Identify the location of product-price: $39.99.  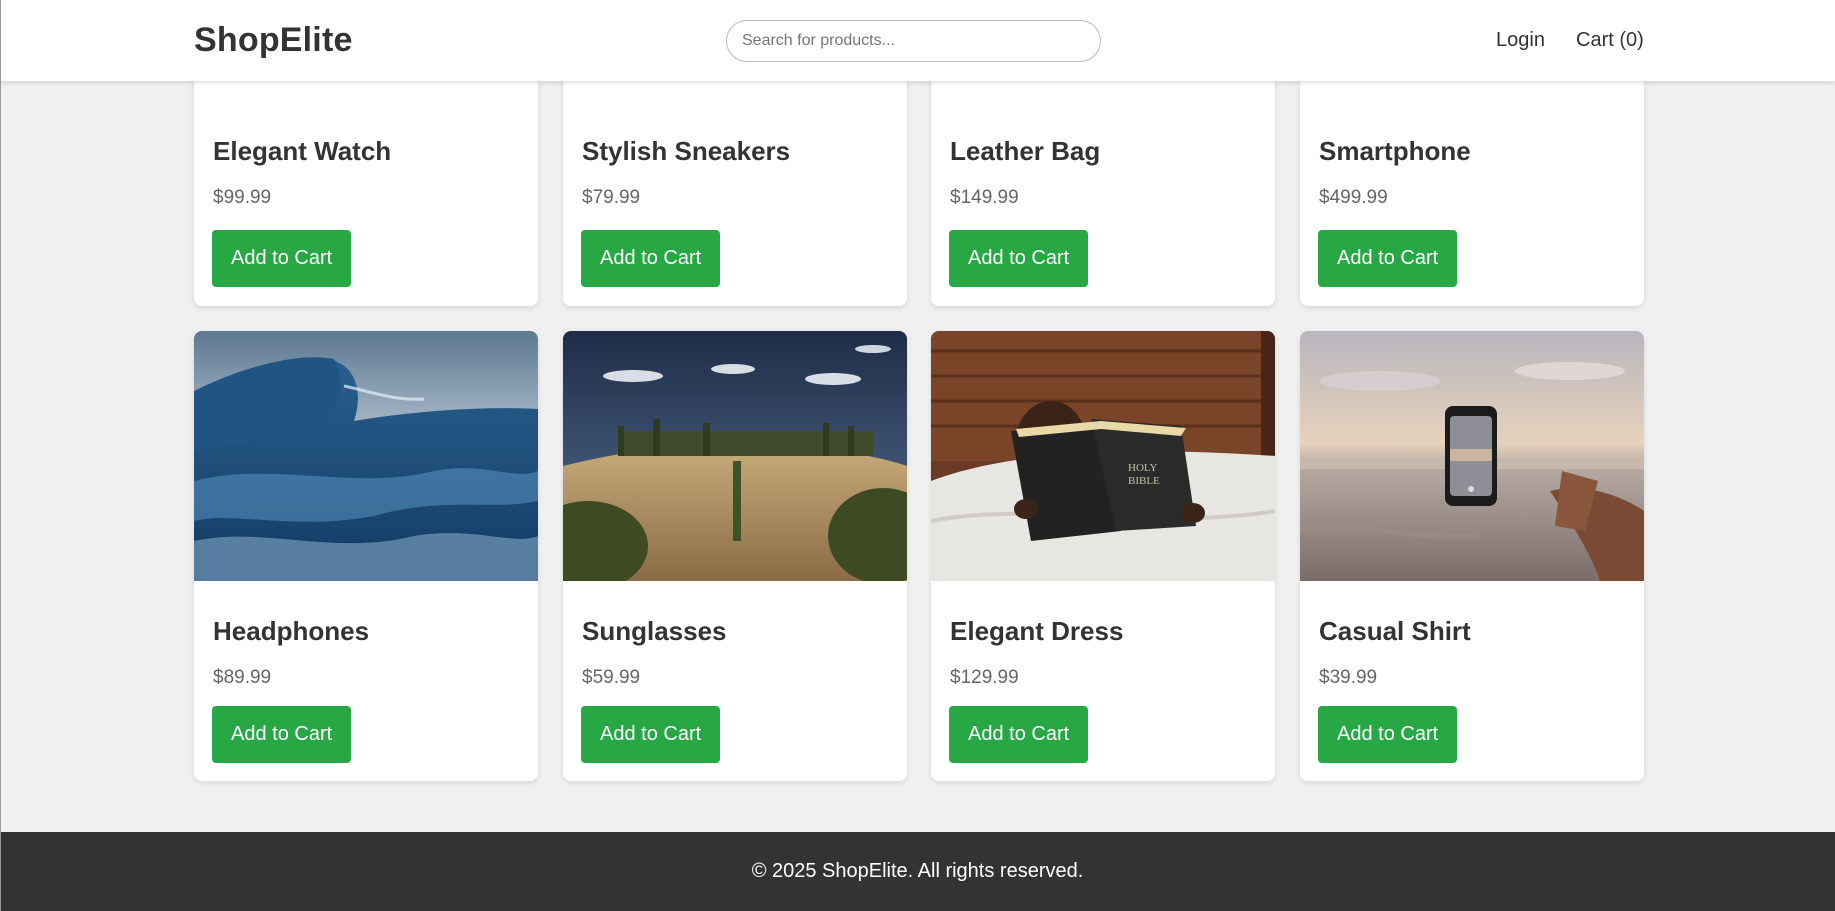
(1348, 677).